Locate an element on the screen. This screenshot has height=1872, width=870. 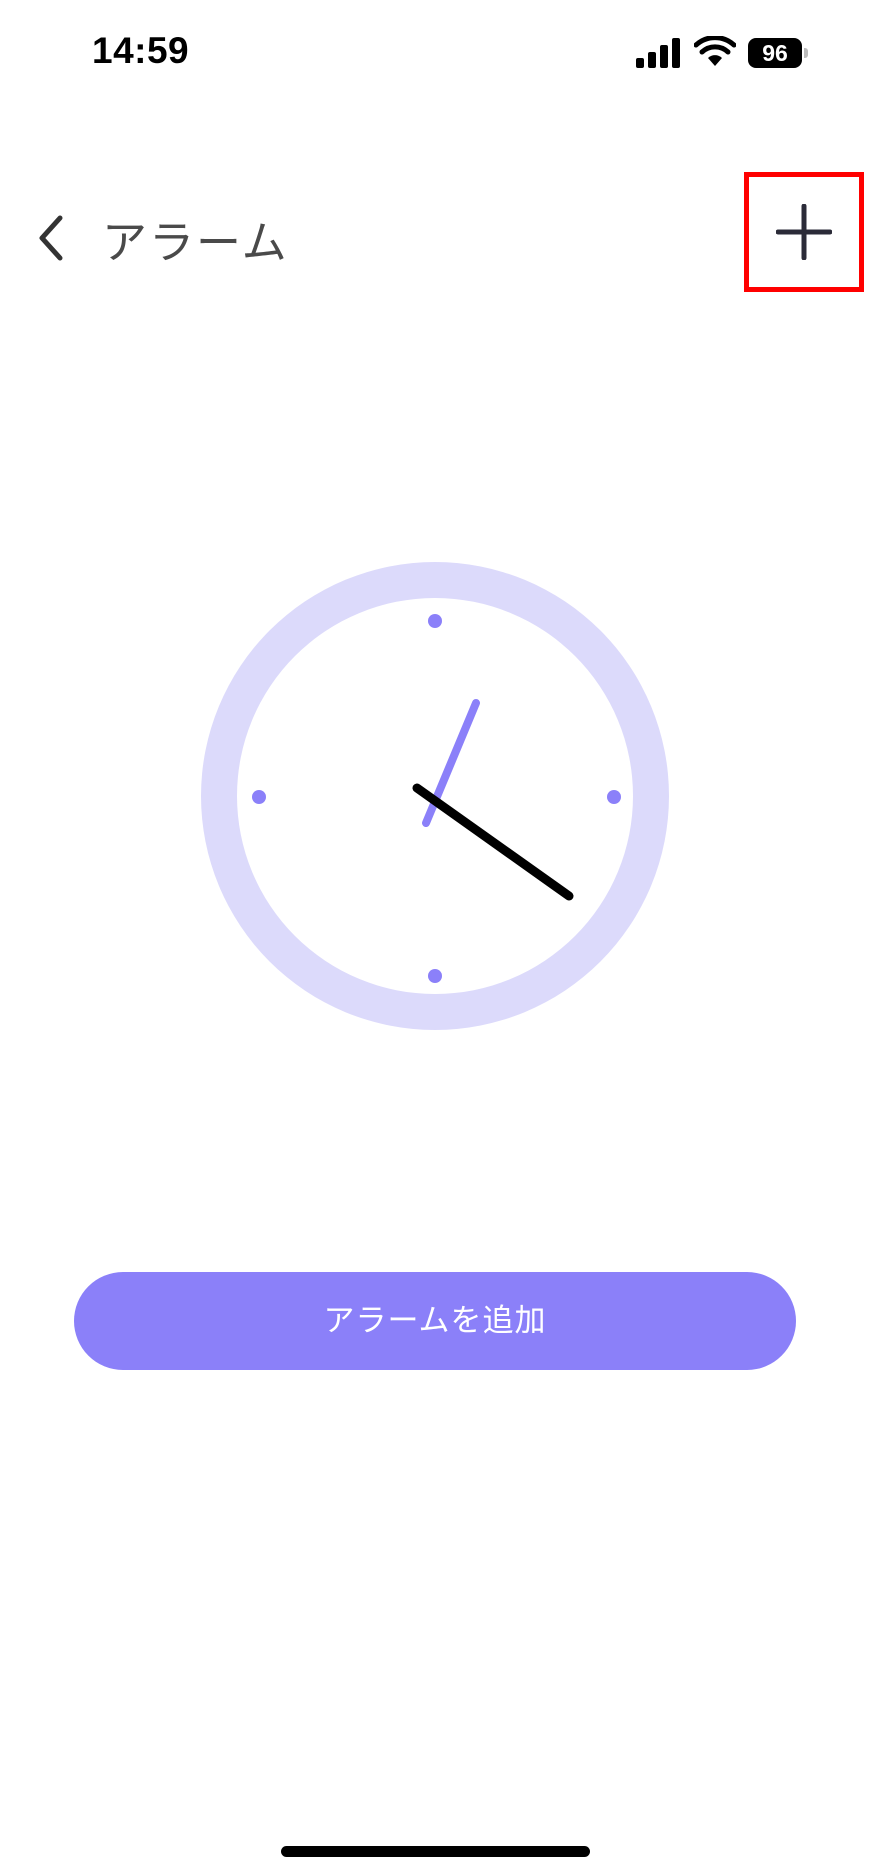
add-alarm-icon-button is located at coordinates (804, 232).